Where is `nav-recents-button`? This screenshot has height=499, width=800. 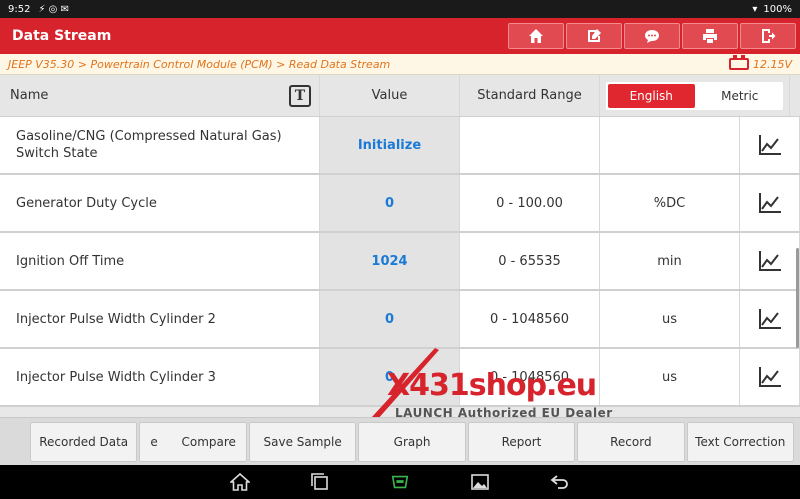 nav-recents-button is located at coordinates (320, 482).